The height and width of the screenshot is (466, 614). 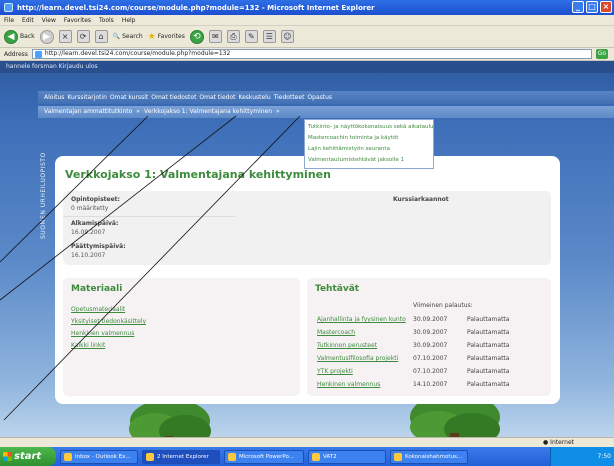 What do you see at coordinates (28, 456) in the screenshot?
I see `start-button: start` at bounding box center [28, 456].